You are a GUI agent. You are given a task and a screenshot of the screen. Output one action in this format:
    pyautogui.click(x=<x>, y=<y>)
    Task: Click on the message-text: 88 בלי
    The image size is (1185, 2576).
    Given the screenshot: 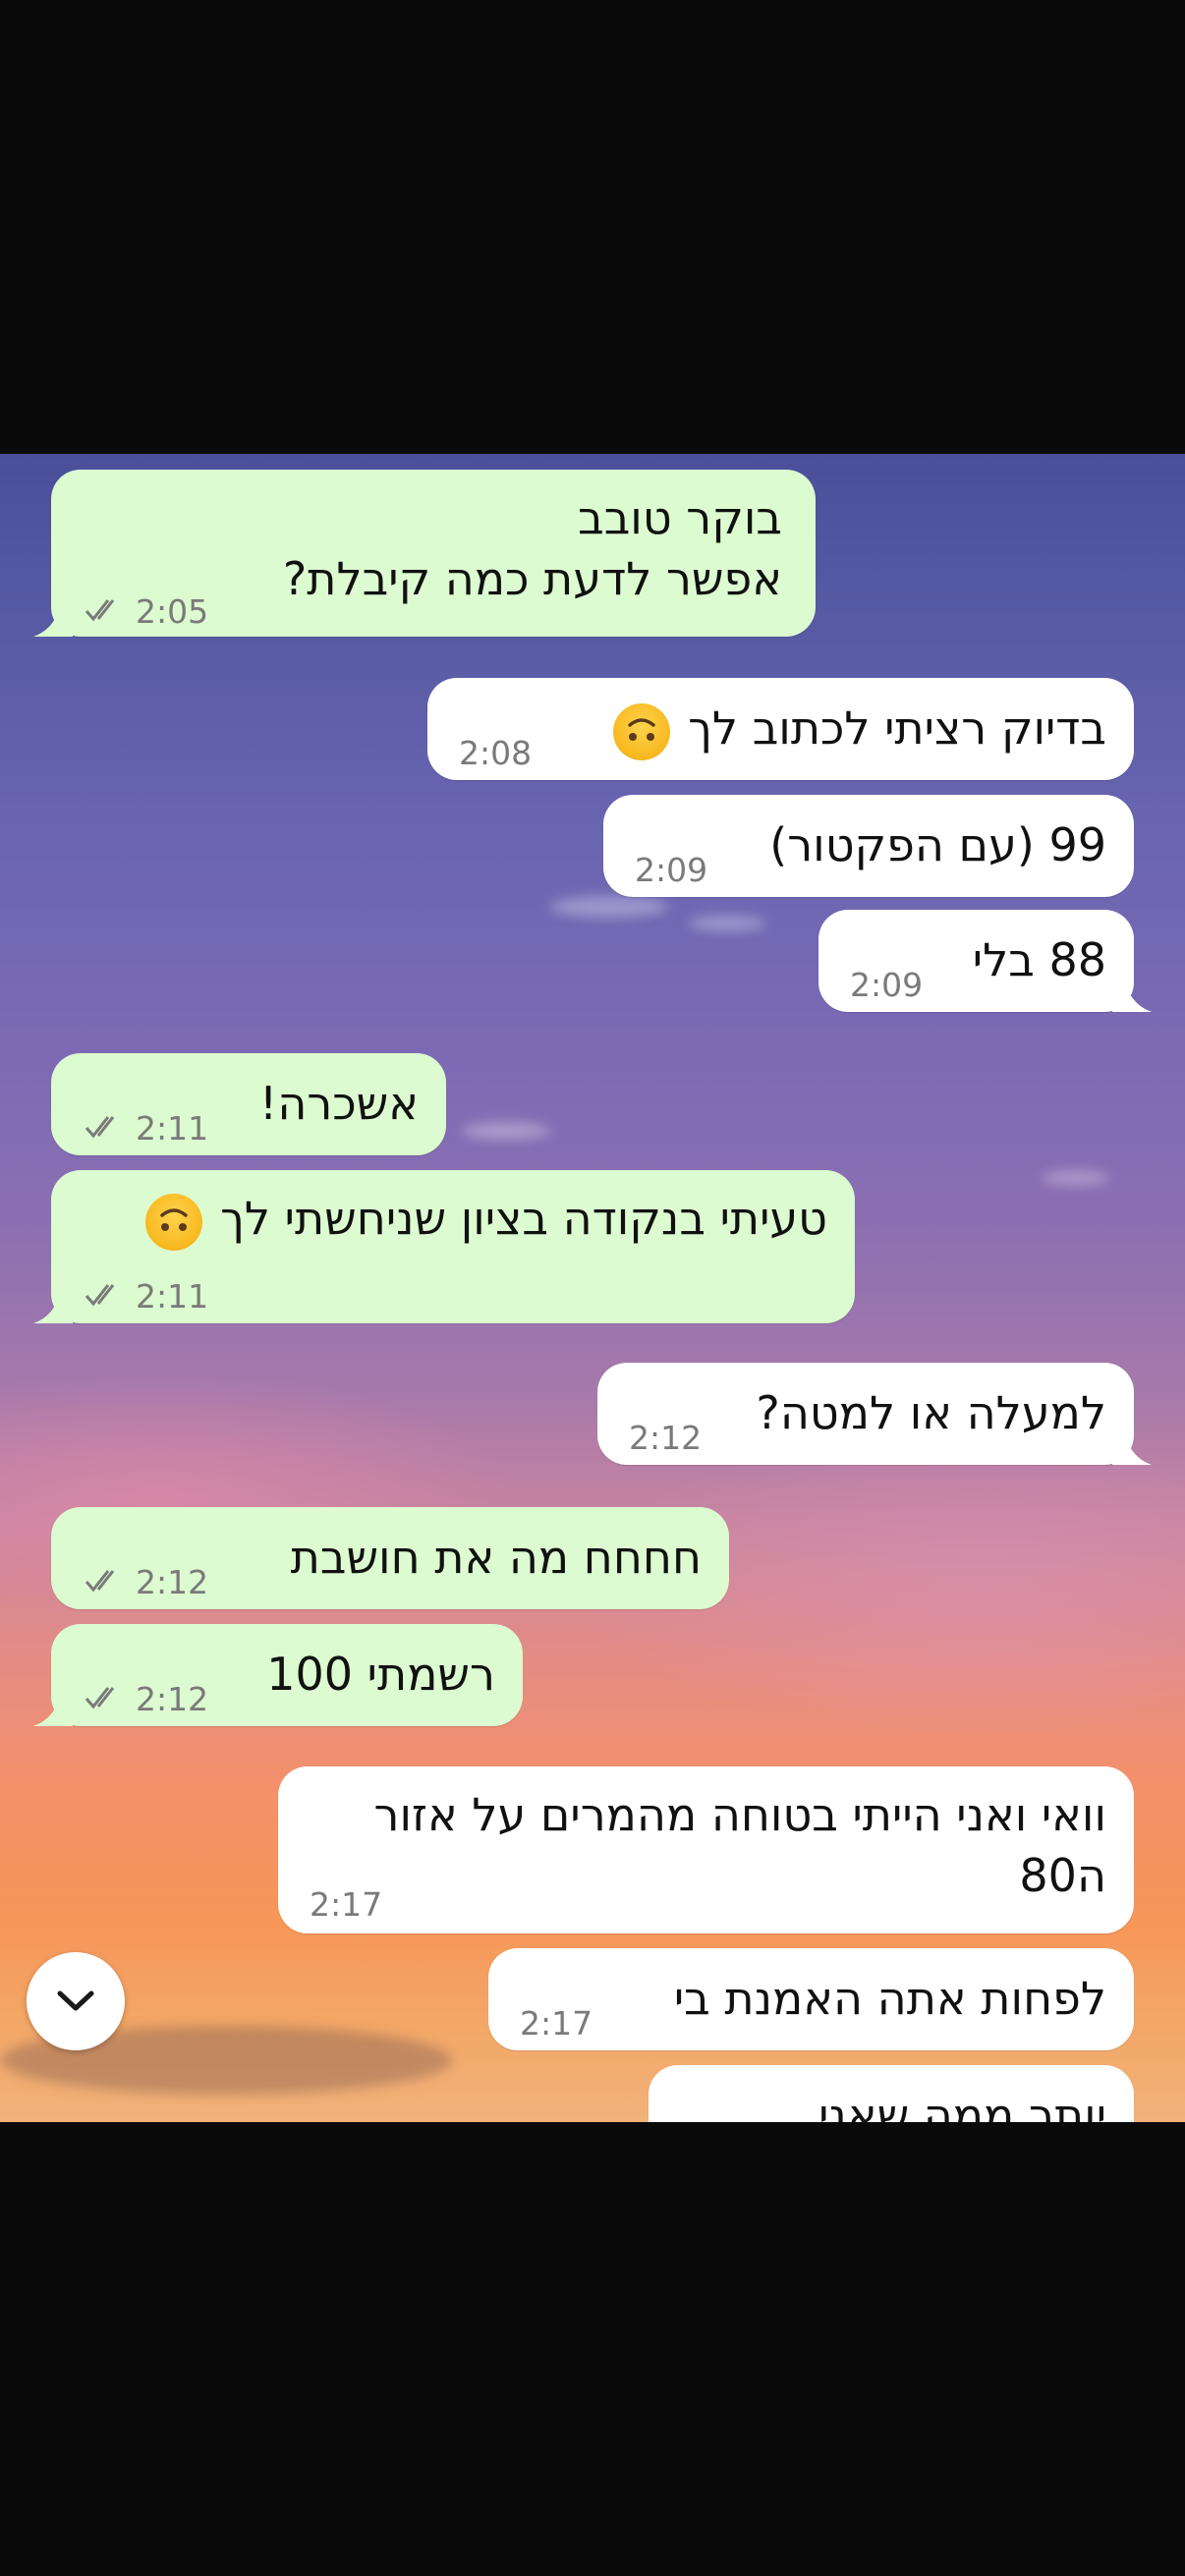 What is the action you would take?
    pyautogui.click(x=1039, y=959)
    